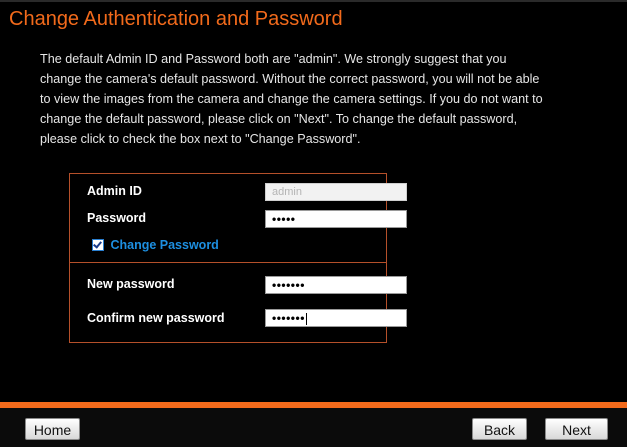 The height and width of the screenshot is (447, 627). I want to click on admin-id-label: Admin ID, so click(114, 191).